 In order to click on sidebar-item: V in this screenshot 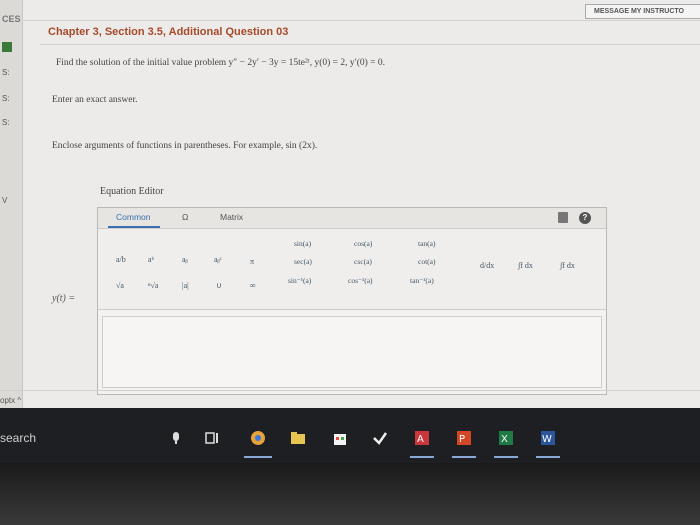, I will do `click(4, 200)`.